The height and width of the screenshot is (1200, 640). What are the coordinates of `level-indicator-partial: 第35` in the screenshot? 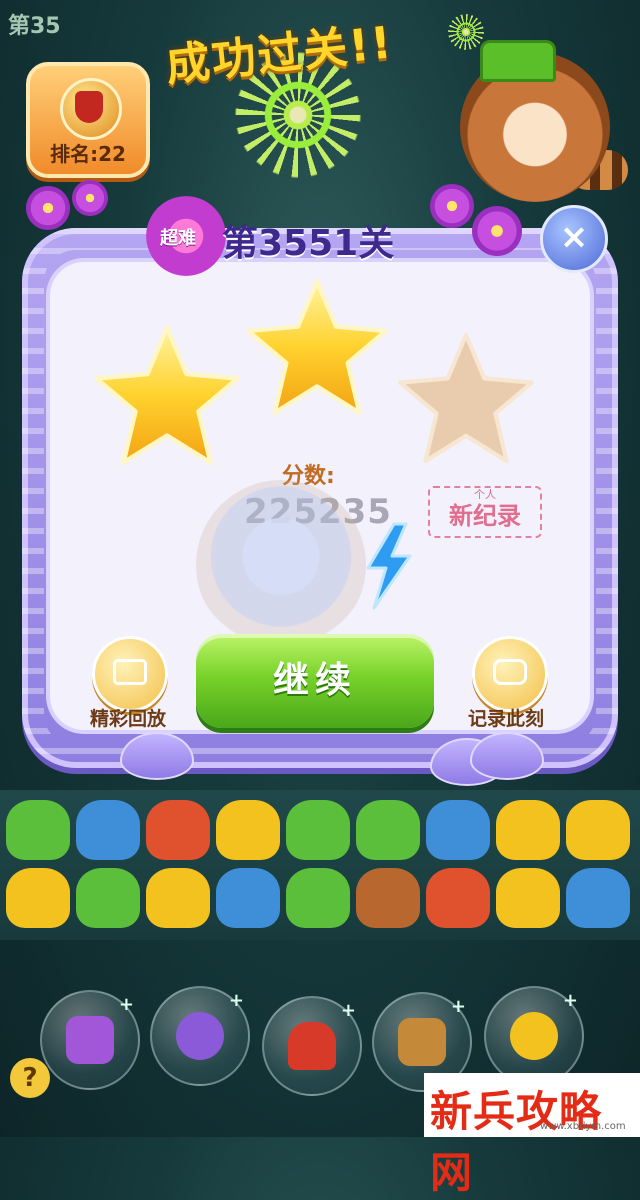 It's located at (34, 26).